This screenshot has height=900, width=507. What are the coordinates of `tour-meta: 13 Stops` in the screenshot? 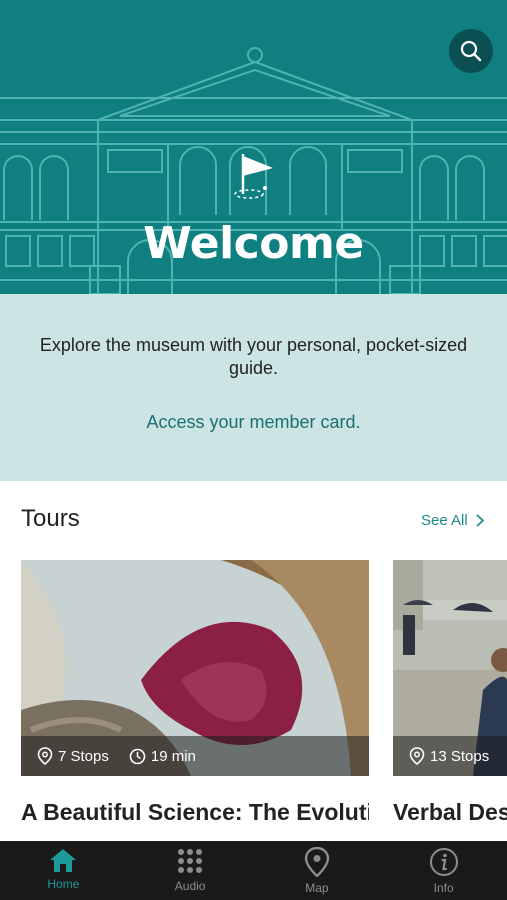 It's located at (450, 756).